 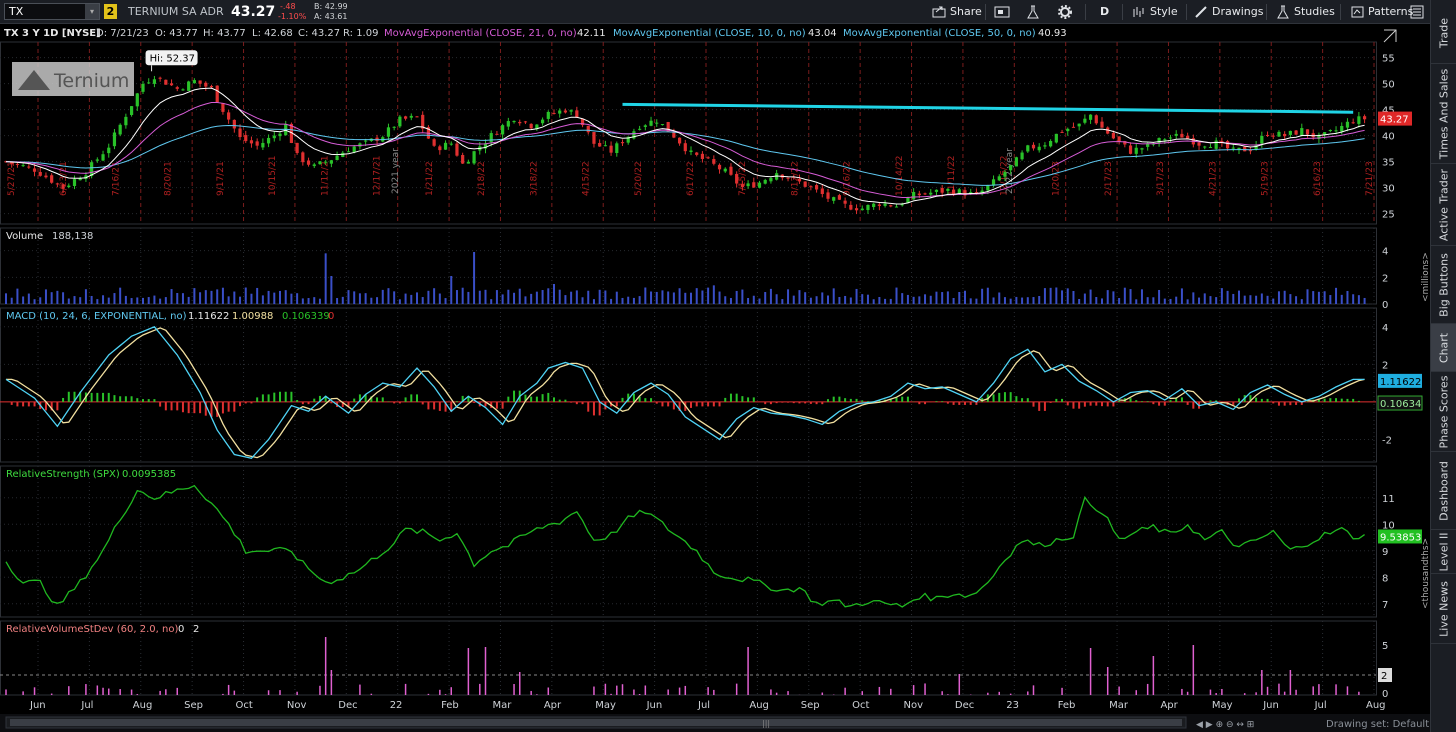 What do you see at coordinates (176, 11) in the screenshot?
I see `company-name: TERNIUM SA ADR` at bounding box center [176, 11].